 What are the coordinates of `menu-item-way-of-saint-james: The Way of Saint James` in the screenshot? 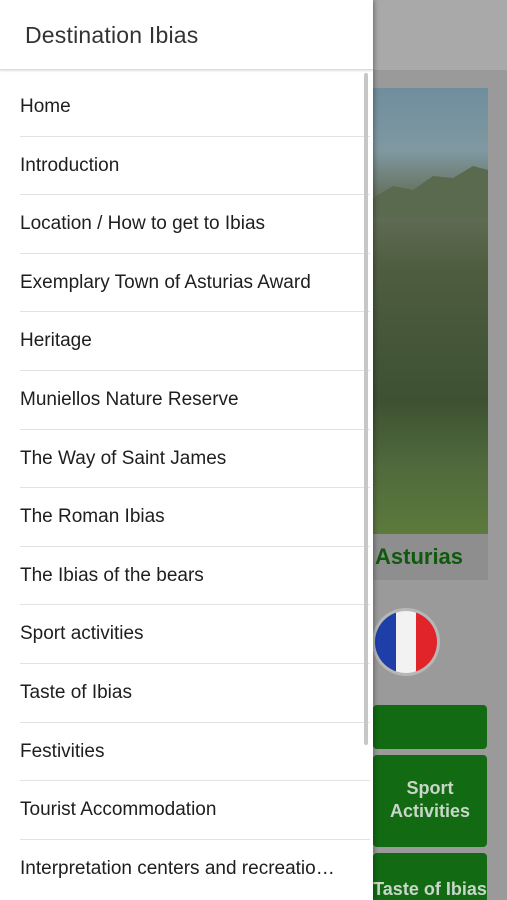 It's located at (195, 459).